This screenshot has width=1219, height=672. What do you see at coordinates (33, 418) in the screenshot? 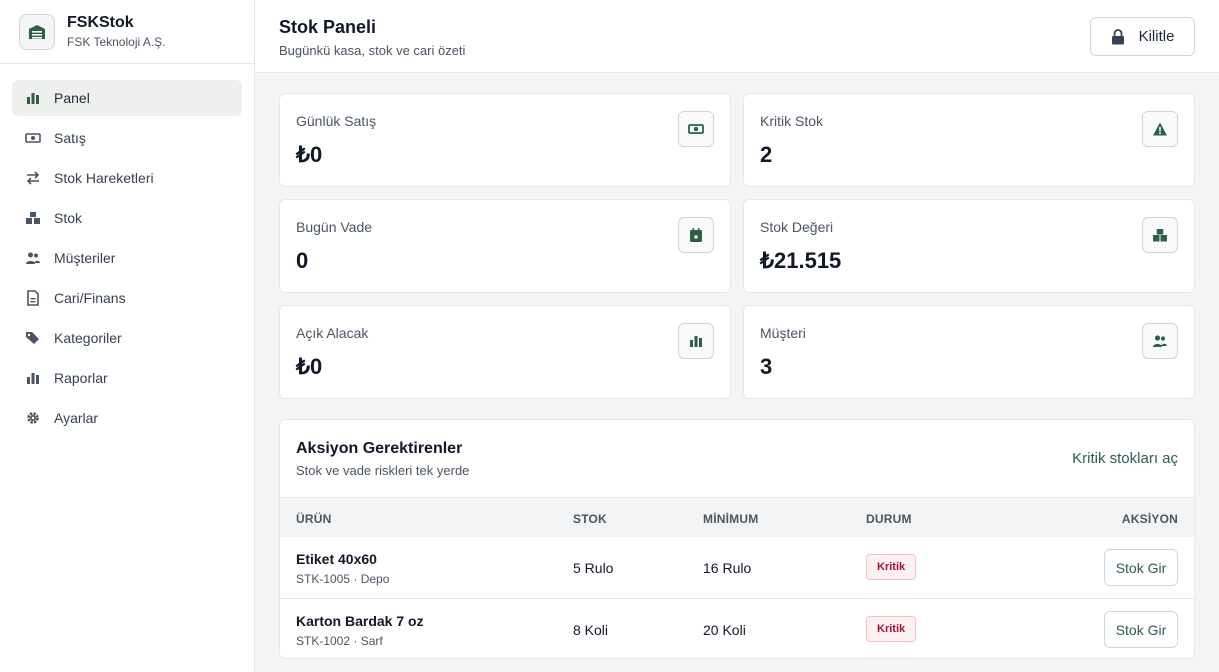
I see `gear-icon` at bounding box center [33, 418].